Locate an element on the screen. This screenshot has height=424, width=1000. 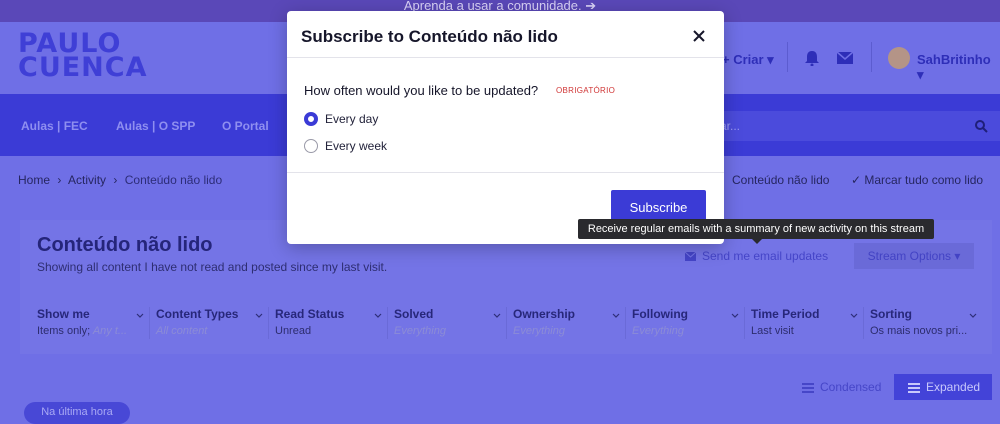
filter-value: All content is located at coordinates (181, 331).